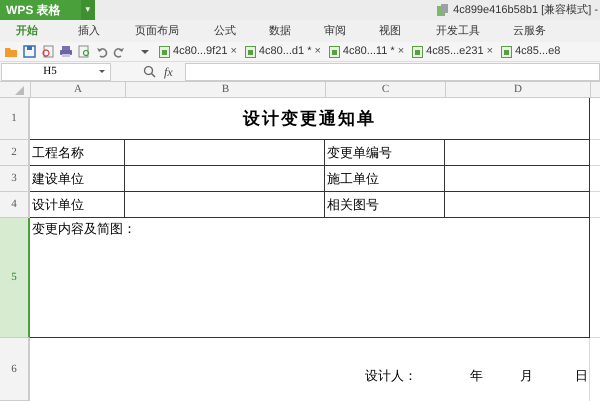 Image resolution: width=600 pixels, height=401 pixels. I want to click on name-box: H5, so click(56, 71).